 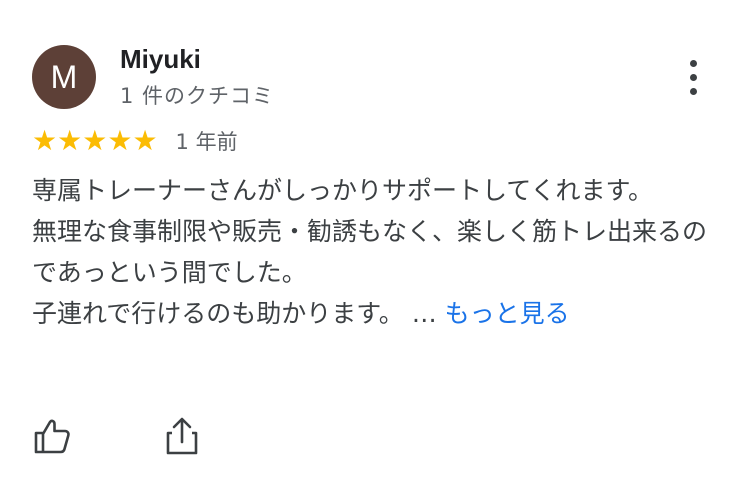 What do you see at coordinates (197, 96) in the screenshot?
I see `author-review-count: 1 件のクチコミ` at bounding box center [197, 96].